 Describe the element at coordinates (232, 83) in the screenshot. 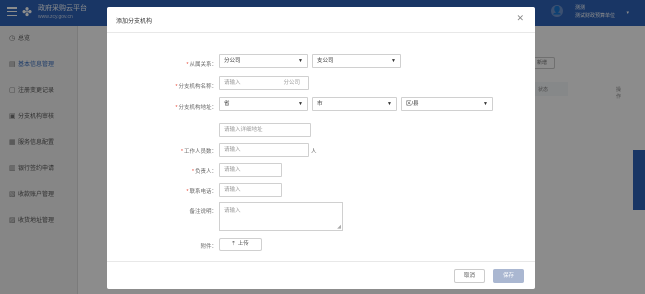

I see `branch-name-placeholder: 请输入` at that location.